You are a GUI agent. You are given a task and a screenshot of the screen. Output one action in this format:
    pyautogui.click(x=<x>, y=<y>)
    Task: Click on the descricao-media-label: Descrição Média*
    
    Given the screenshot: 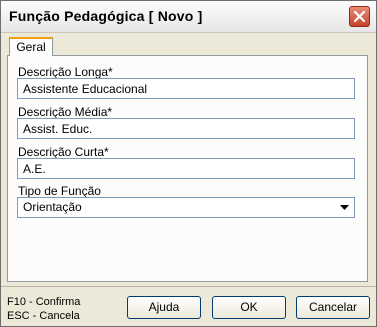 What is the action you would take?
    pyautogui.click(x=65, y=112)
    